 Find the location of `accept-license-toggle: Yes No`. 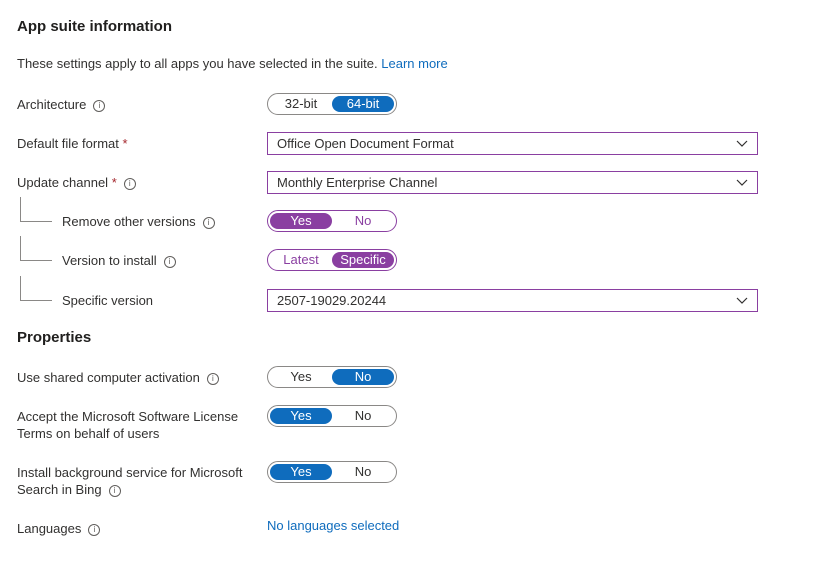

accept-license-toggle: Yes No is located at coordinates (332, 416).